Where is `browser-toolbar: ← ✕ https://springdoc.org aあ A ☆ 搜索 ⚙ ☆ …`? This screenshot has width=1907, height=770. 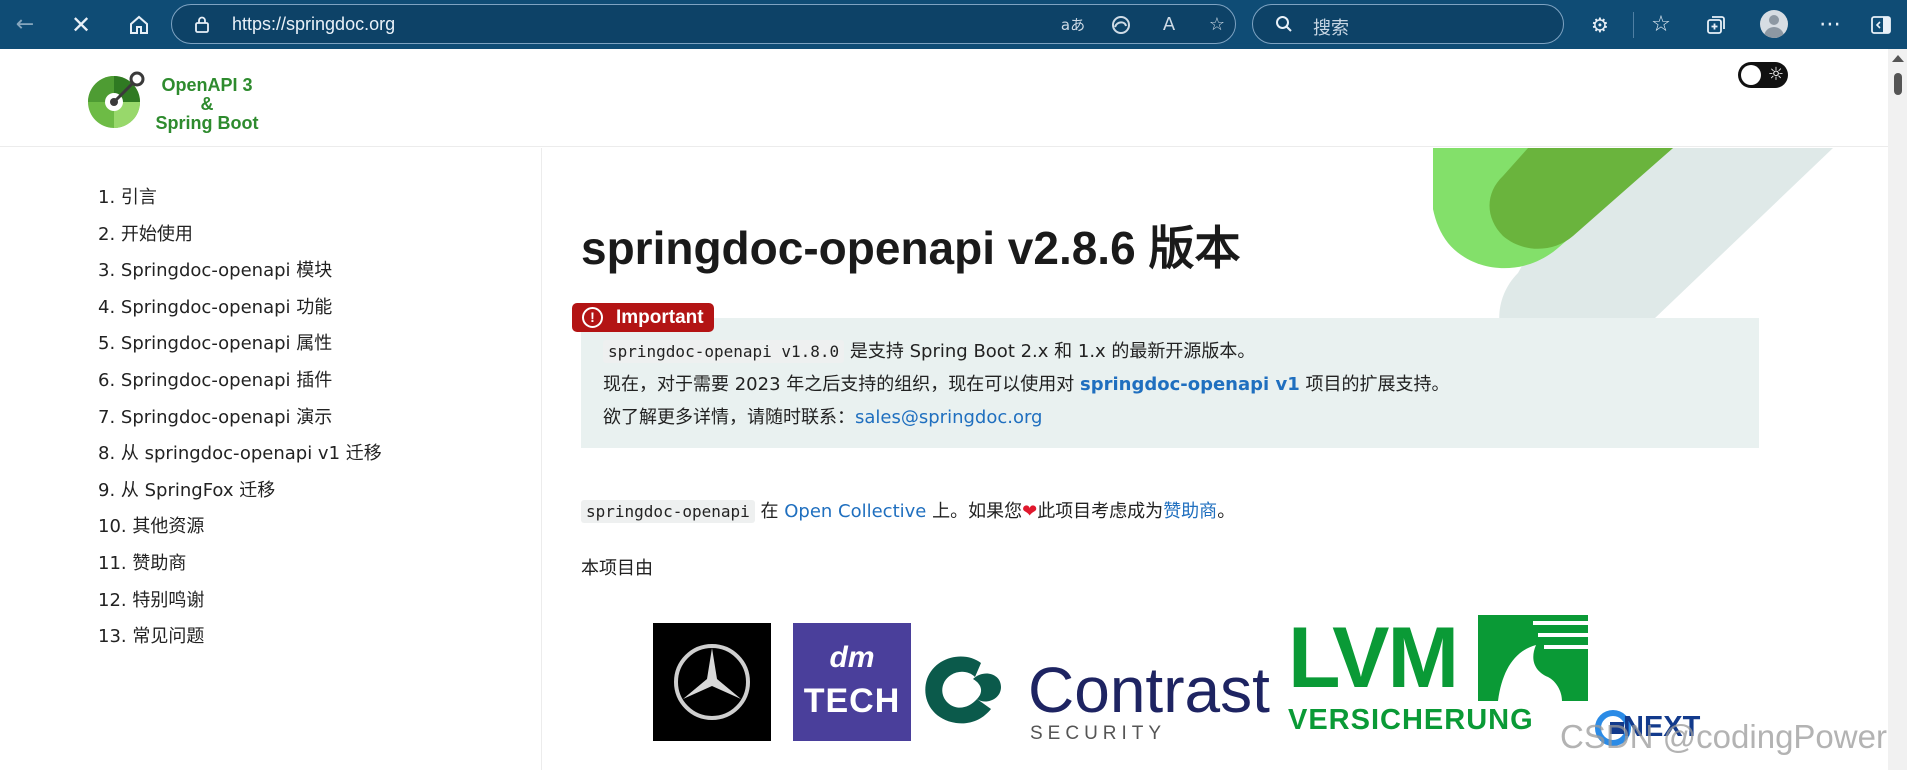
browser-toolbar: ← ✕ https://springdoc.org aあ A ☆ 搜索 ⚙ ☆ … is located at coordinates (953, 24).